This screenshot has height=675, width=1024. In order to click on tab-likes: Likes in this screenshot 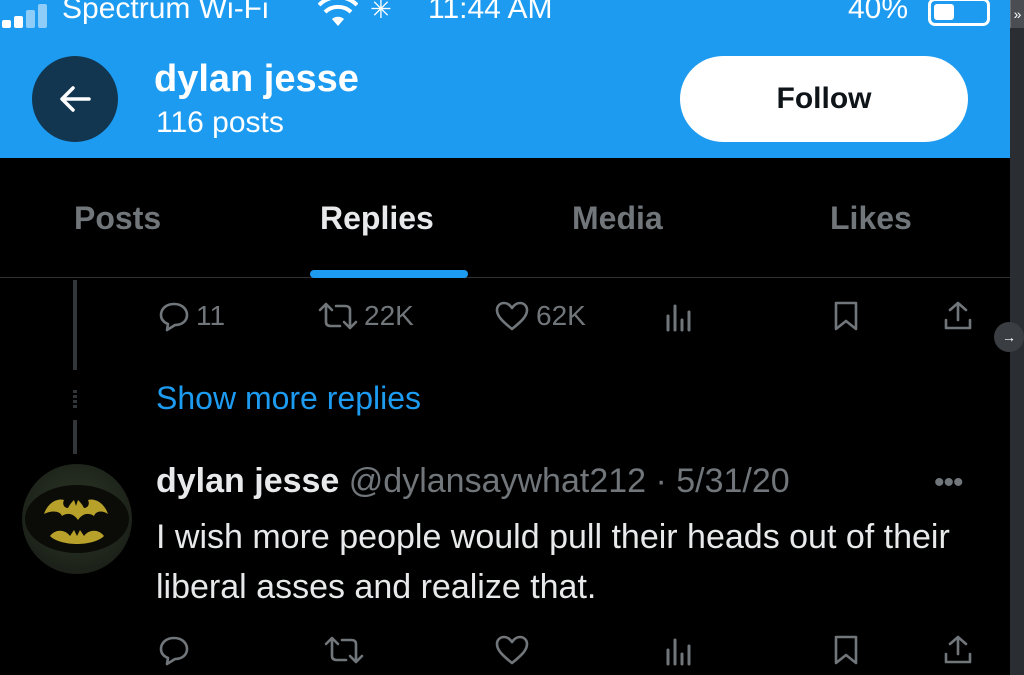, I will do `click(871, 218)`.